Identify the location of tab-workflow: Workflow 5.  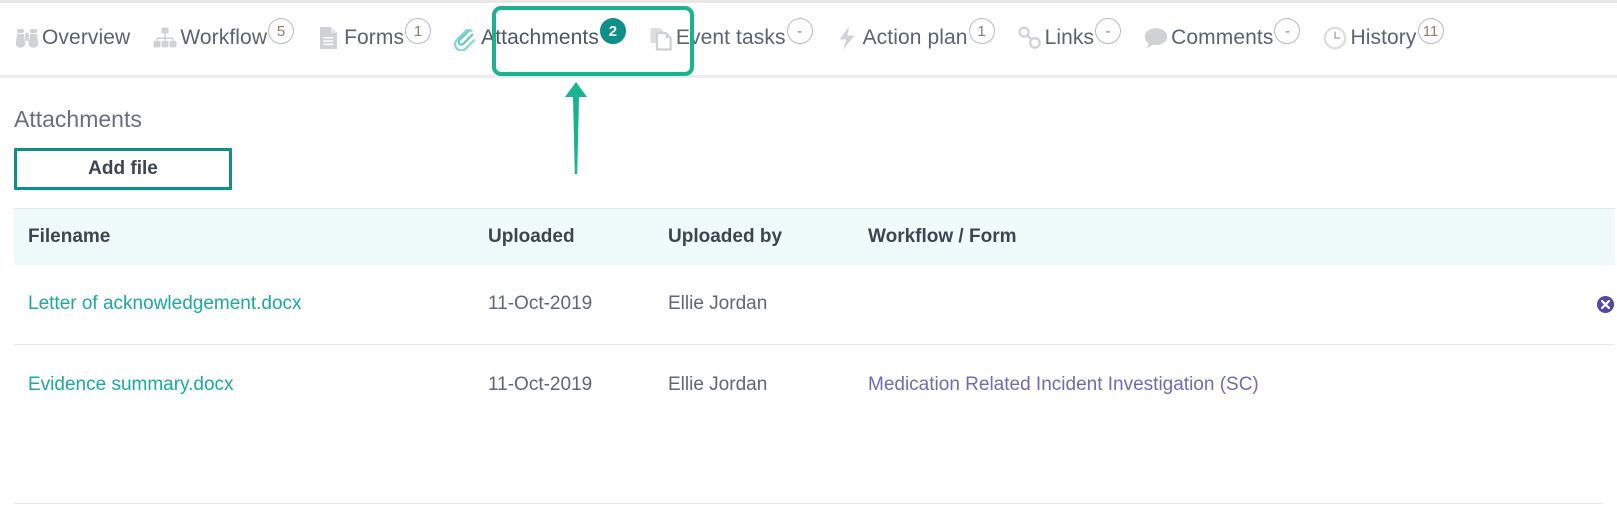
(223, 39).